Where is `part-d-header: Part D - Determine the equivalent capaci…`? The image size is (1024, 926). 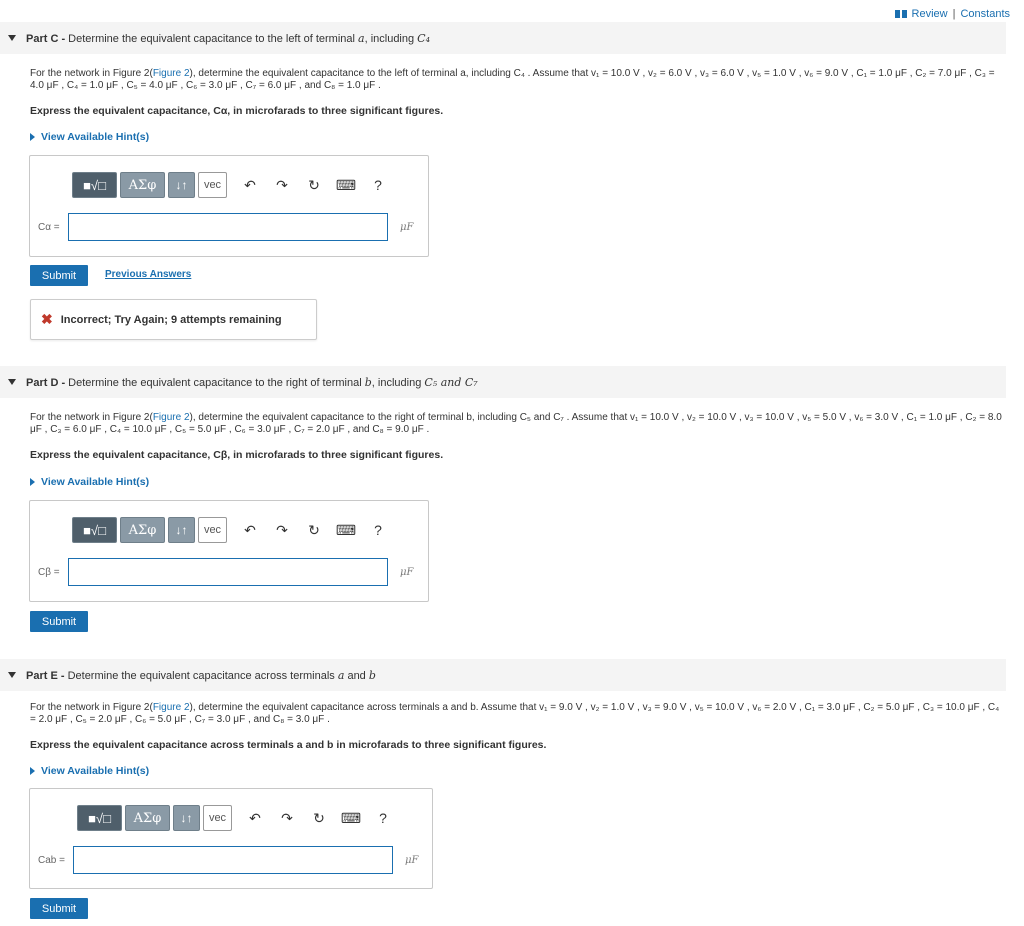 part-d-header: Part D - Determine the equivalent capaci… is located at coordinates (503, 382).